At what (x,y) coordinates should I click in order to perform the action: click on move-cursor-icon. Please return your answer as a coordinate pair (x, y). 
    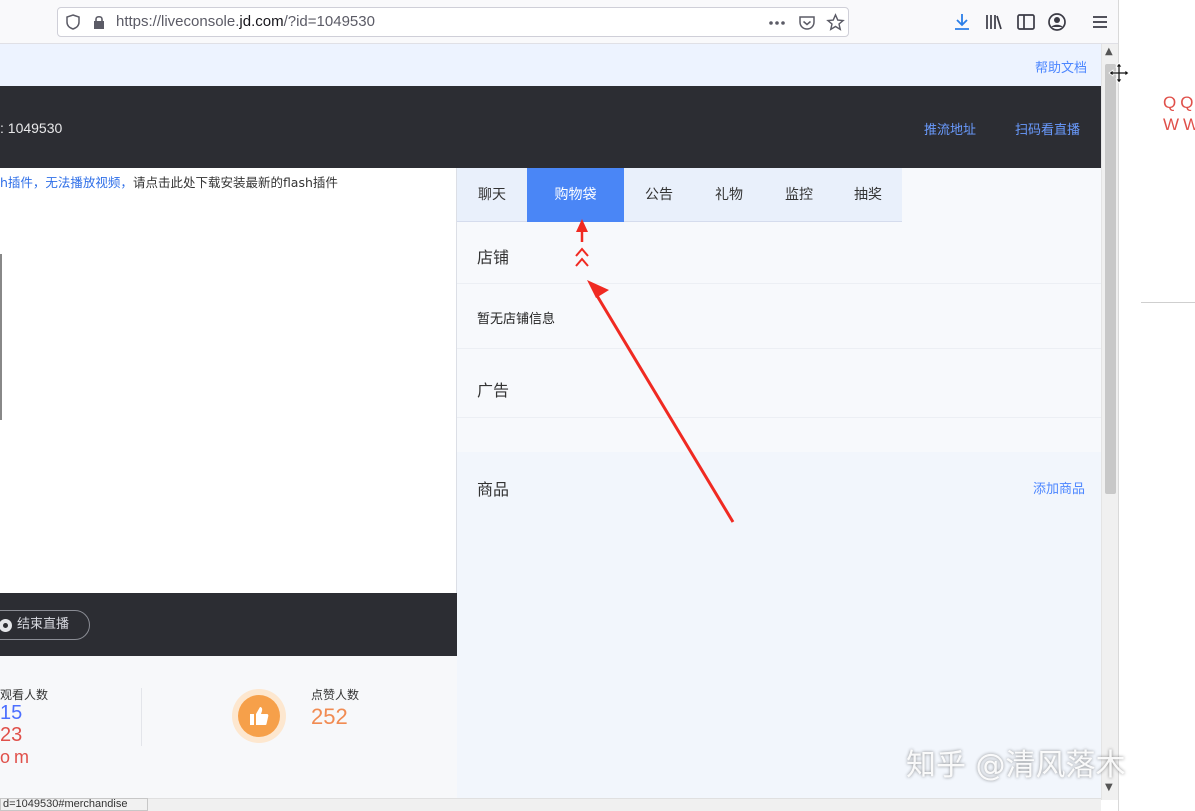
    Looking at the image, I should click on (1119, 73).